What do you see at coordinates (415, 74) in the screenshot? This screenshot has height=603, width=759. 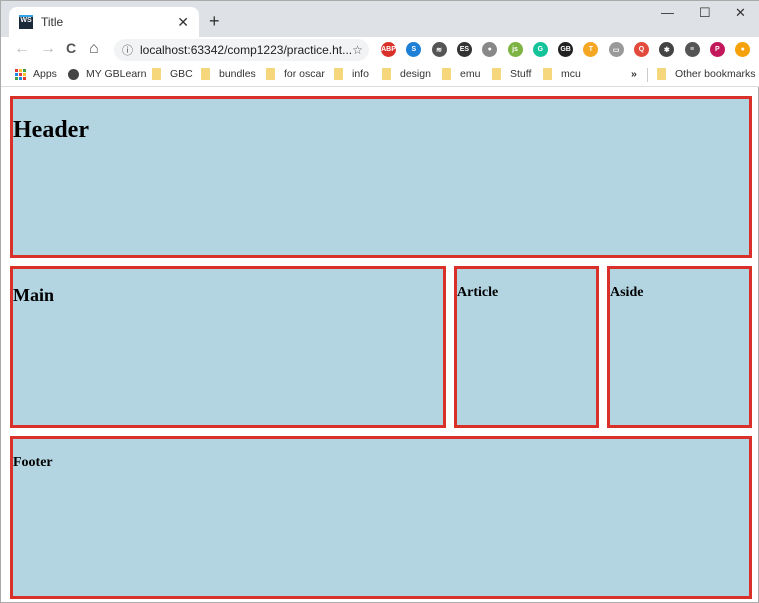 I see `bookmark-label: design` at bounding box center [415, 74].